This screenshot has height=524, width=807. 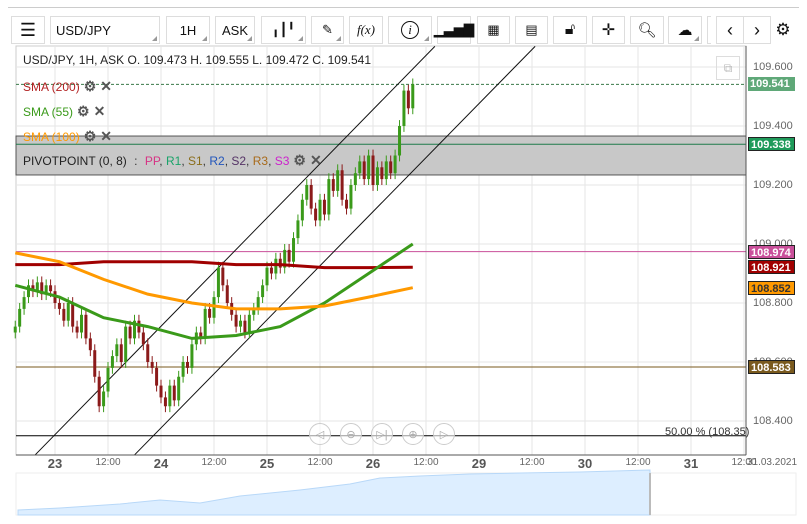 What do you see at coordinates (728, 68) in the screenshot?
I see `popout-button: ⧉` at bounding box center [728, 68].